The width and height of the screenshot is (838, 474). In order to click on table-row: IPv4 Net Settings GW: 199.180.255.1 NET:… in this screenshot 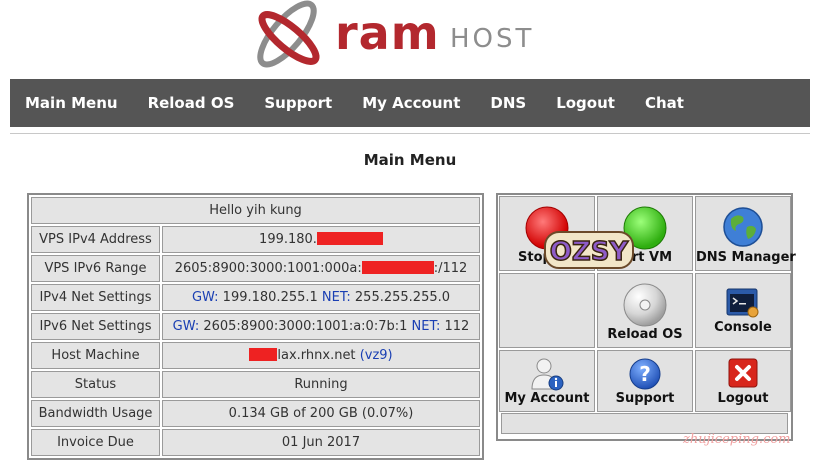, I will do `click(255, 297)`.